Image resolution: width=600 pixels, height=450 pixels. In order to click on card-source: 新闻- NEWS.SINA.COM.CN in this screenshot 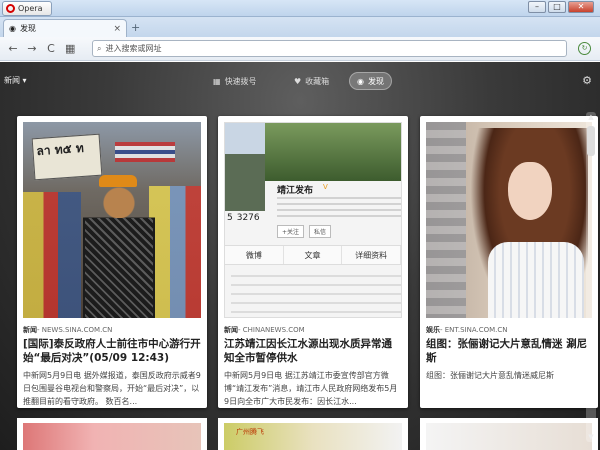, I will do `click(112, 330)`.